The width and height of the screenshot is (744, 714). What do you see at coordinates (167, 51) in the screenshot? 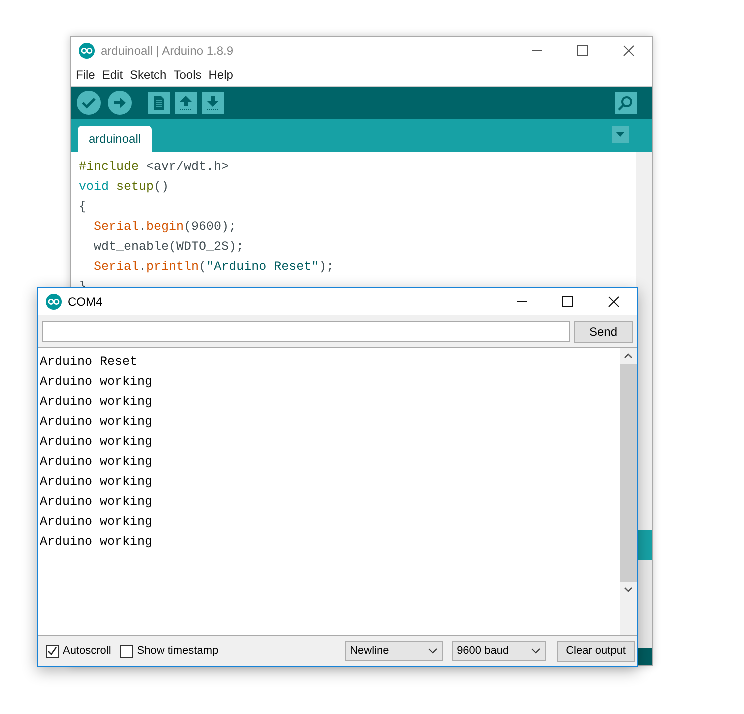
I see `window-title: arduinoall | Arduino 1.8.9` at bounding box center [167, 51].